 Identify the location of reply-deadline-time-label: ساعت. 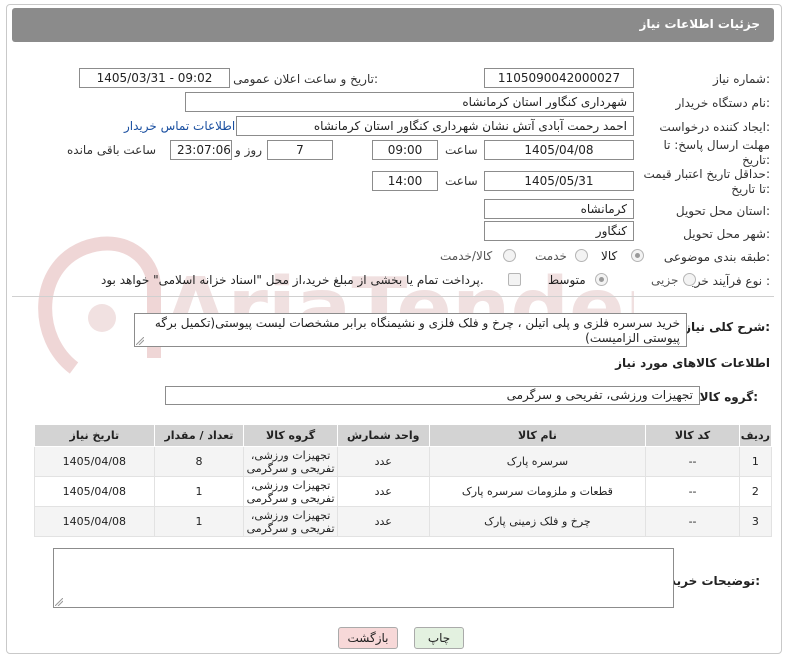
(461, 150).